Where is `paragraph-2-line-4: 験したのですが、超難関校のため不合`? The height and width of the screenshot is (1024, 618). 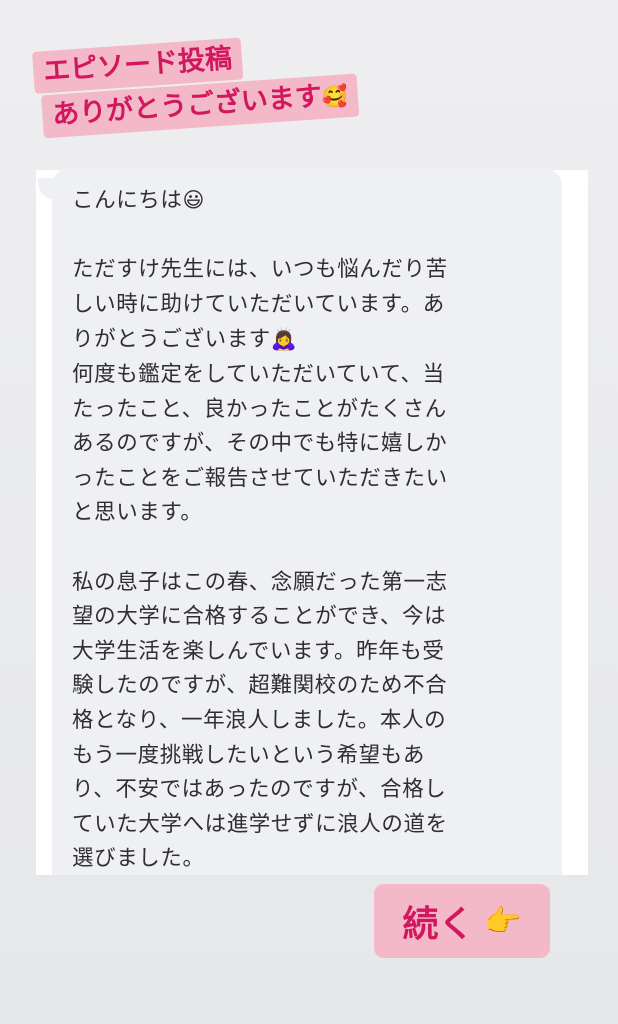 paragraph-2-line-4: 験したのですが、超難関校のため不合 is located at coordinates (260, 686).